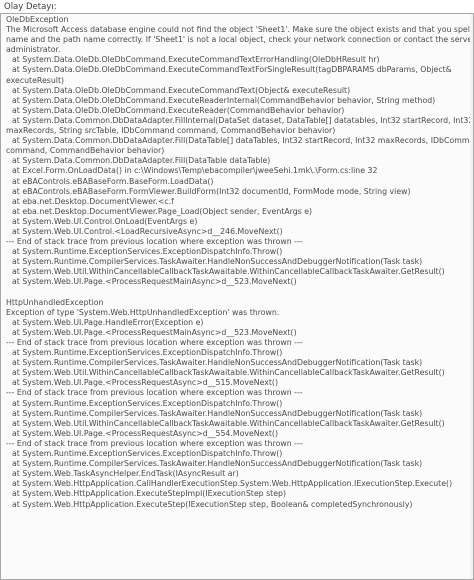 This screenshot has height=580, width=474. I want to click on error-detail-line: OleDbException, so click(37, 19).